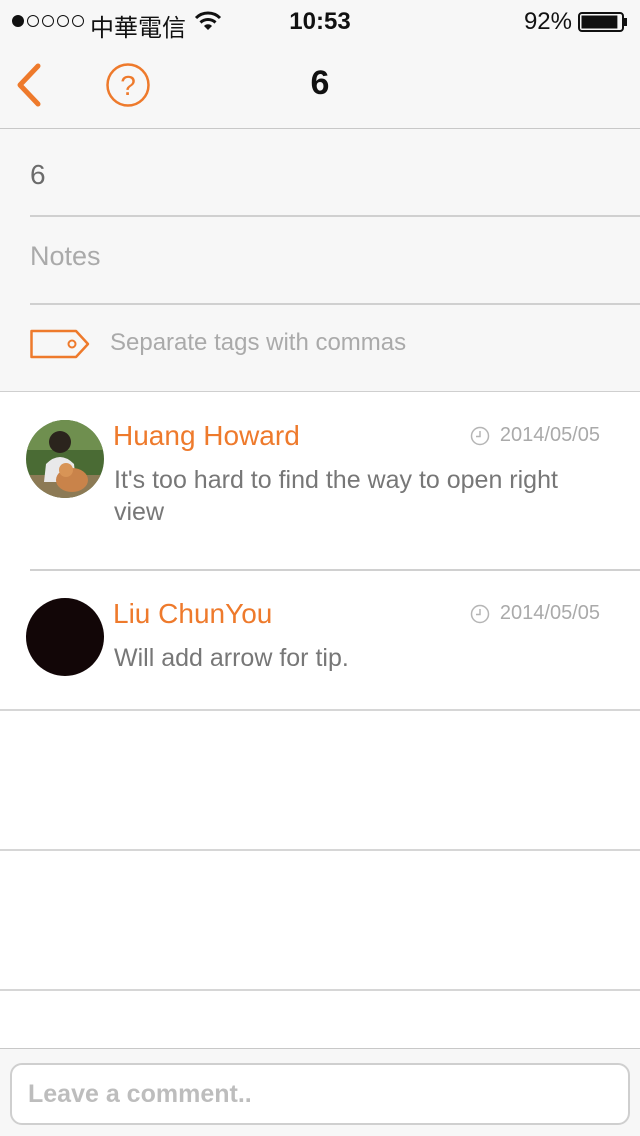 The height and width of the screenshot is (1136, 640). I want to click on notes-field, so click(330, 256).